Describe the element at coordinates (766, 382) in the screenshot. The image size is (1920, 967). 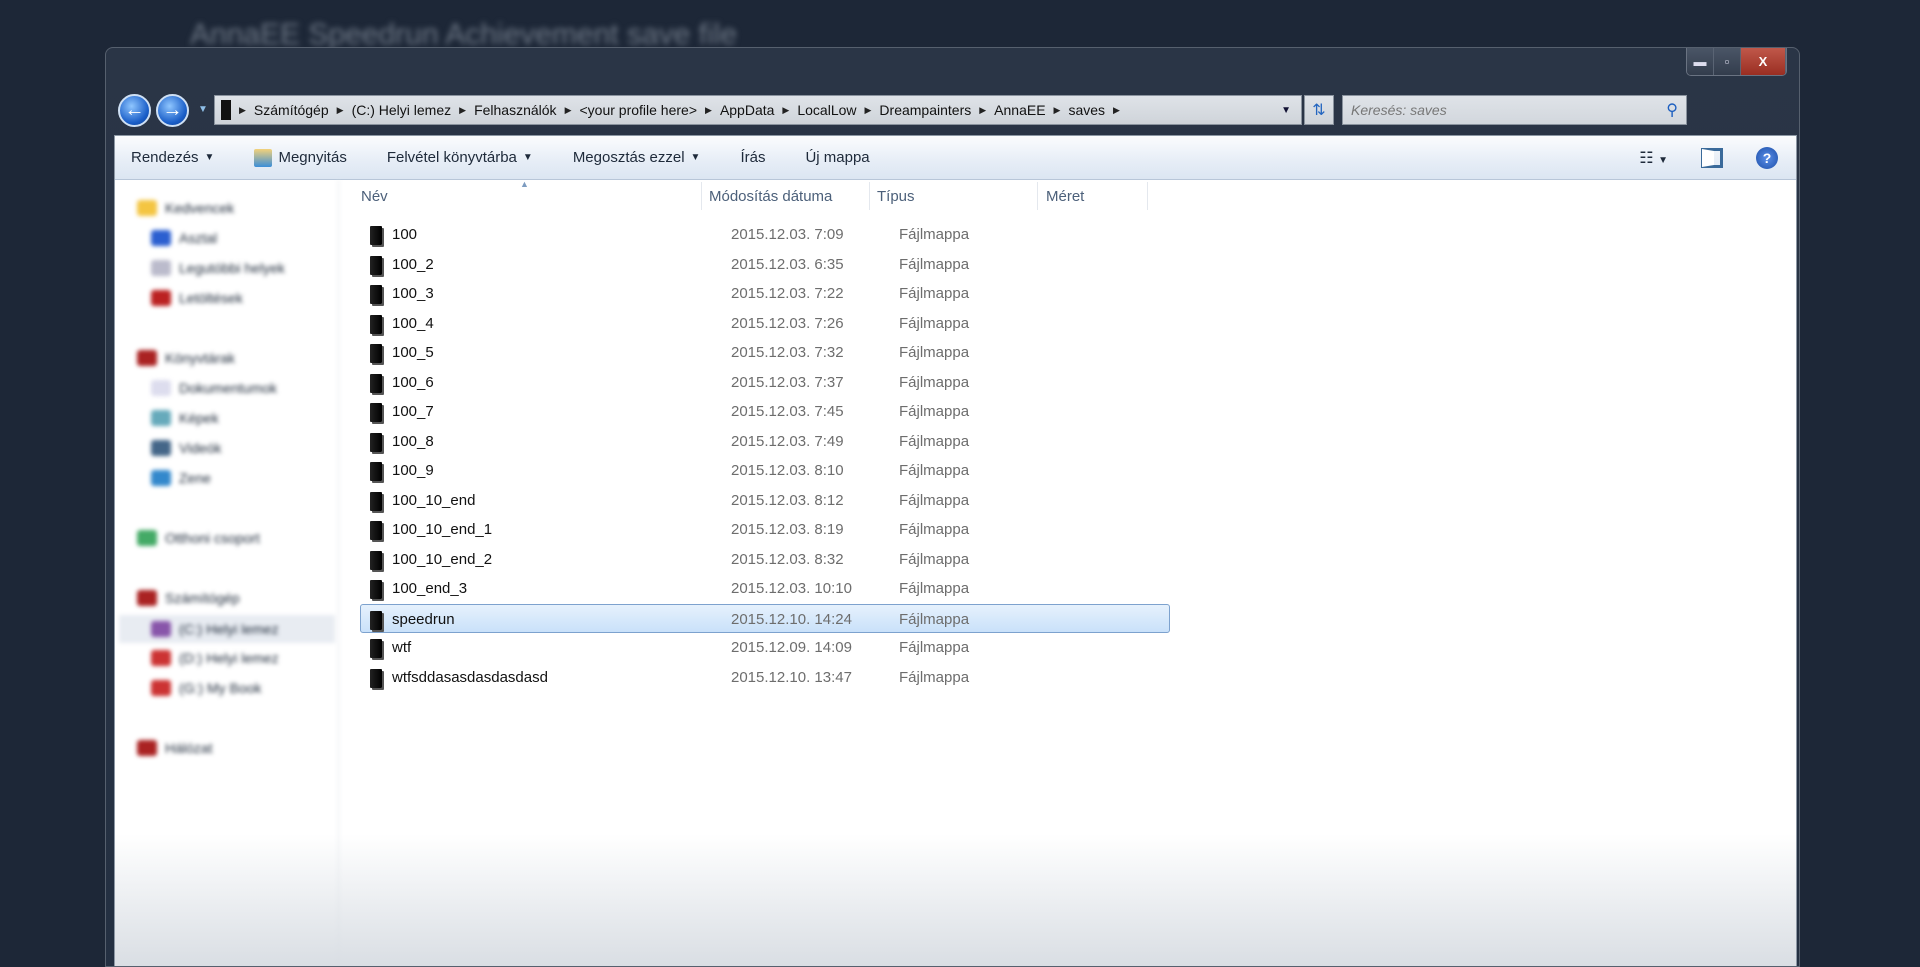
I see `file-row: 100_6 2015.12.03. 7:37 Fájlmappa` at that location.